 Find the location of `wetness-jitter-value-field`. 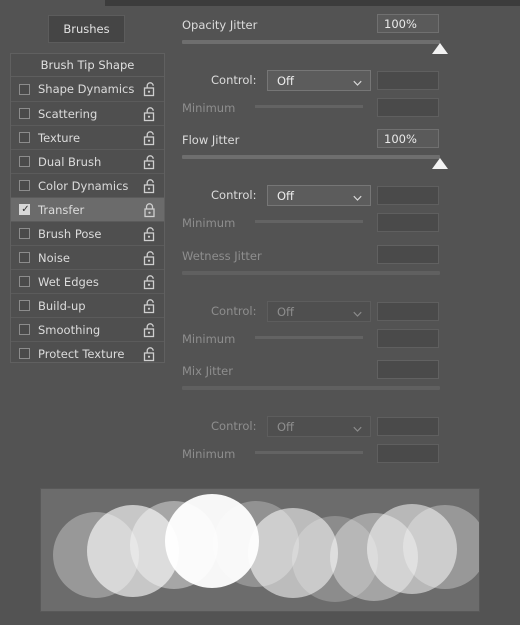

wetness-jitter-value-field is located at coordinates (408, 254).